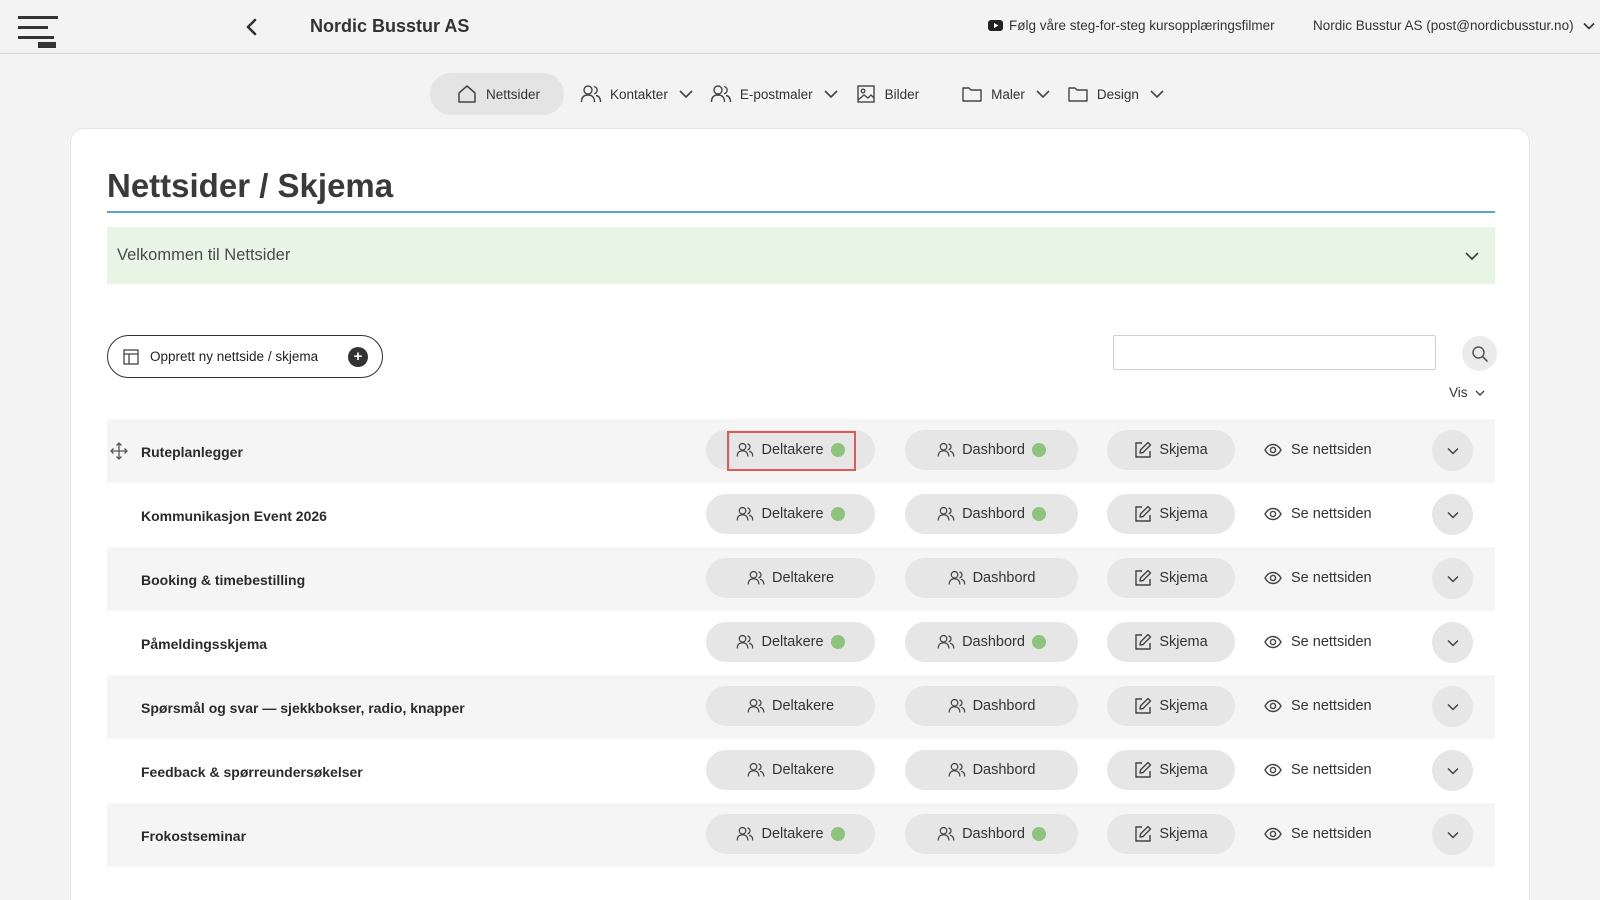 The height and width of the screenshot is (900, 1600). I want to click on search-button, so click(1479, 353).